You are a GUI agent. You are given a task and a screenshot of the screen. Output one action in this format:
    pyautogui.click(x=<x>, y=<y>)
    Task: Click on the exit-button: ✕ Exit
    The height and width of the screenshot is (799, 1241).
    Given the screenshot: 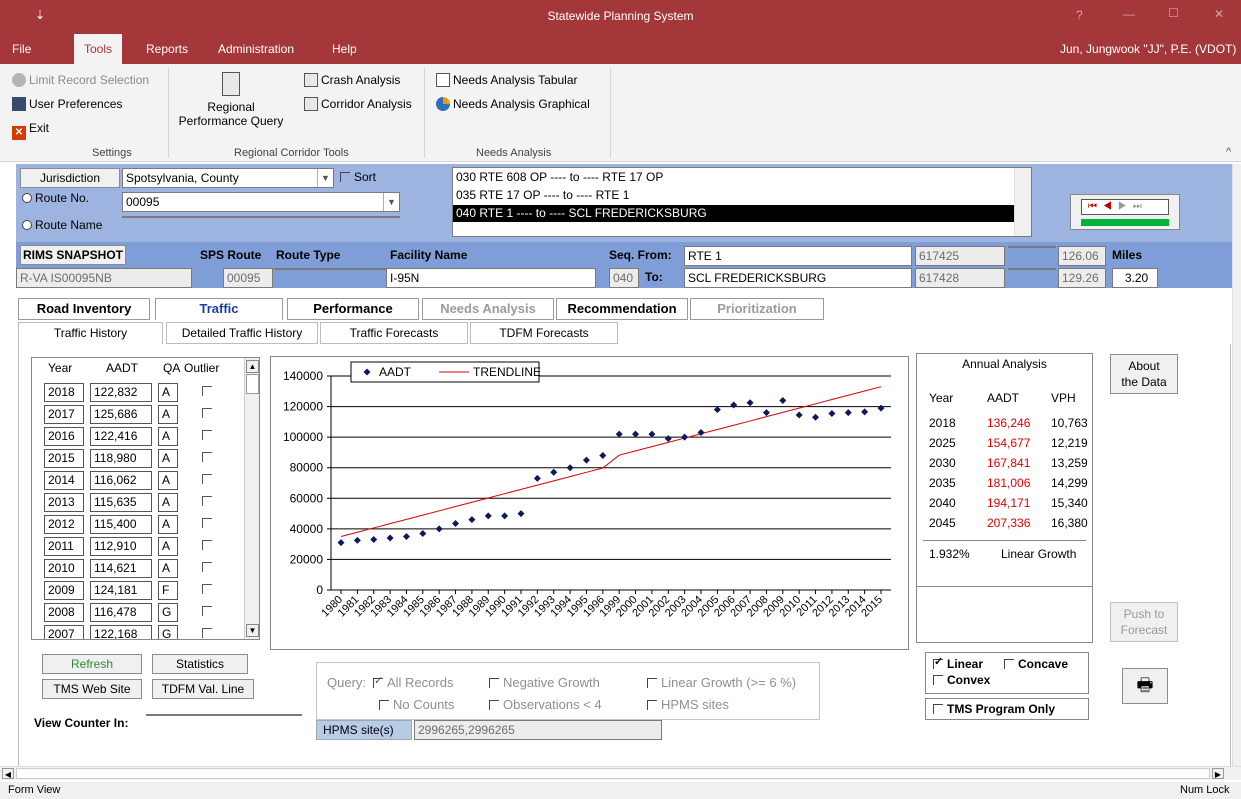 What is the action you would take?
    pyautogui.click(x=30, y=130)
    